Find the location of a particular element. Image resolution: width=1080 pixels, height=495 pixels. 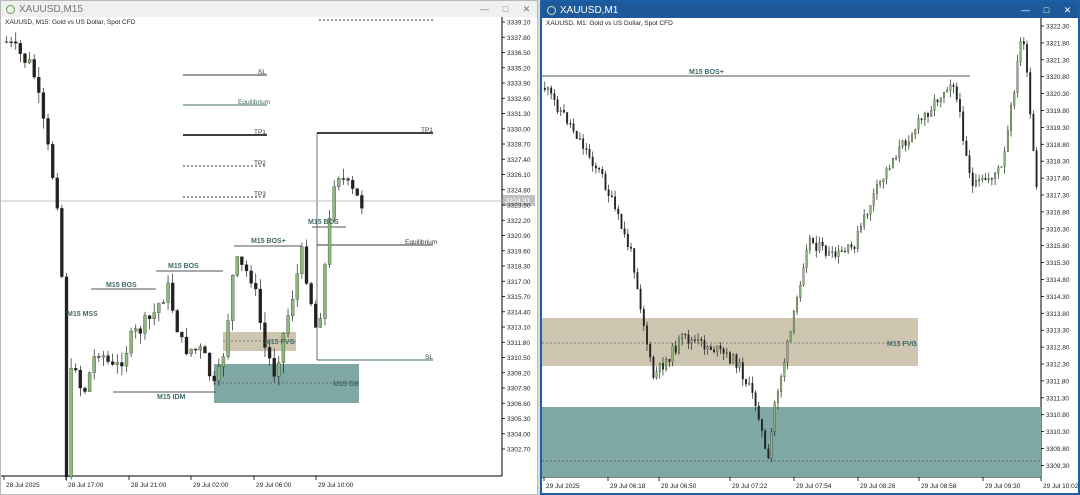

price-tick-label: 3321.80 is located at coordinates (1058, 43).